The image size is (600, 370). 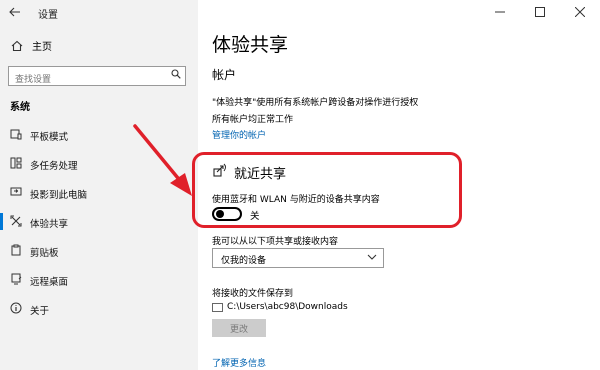 I want to click on home-item: 主页, so click(x=31, y=45).